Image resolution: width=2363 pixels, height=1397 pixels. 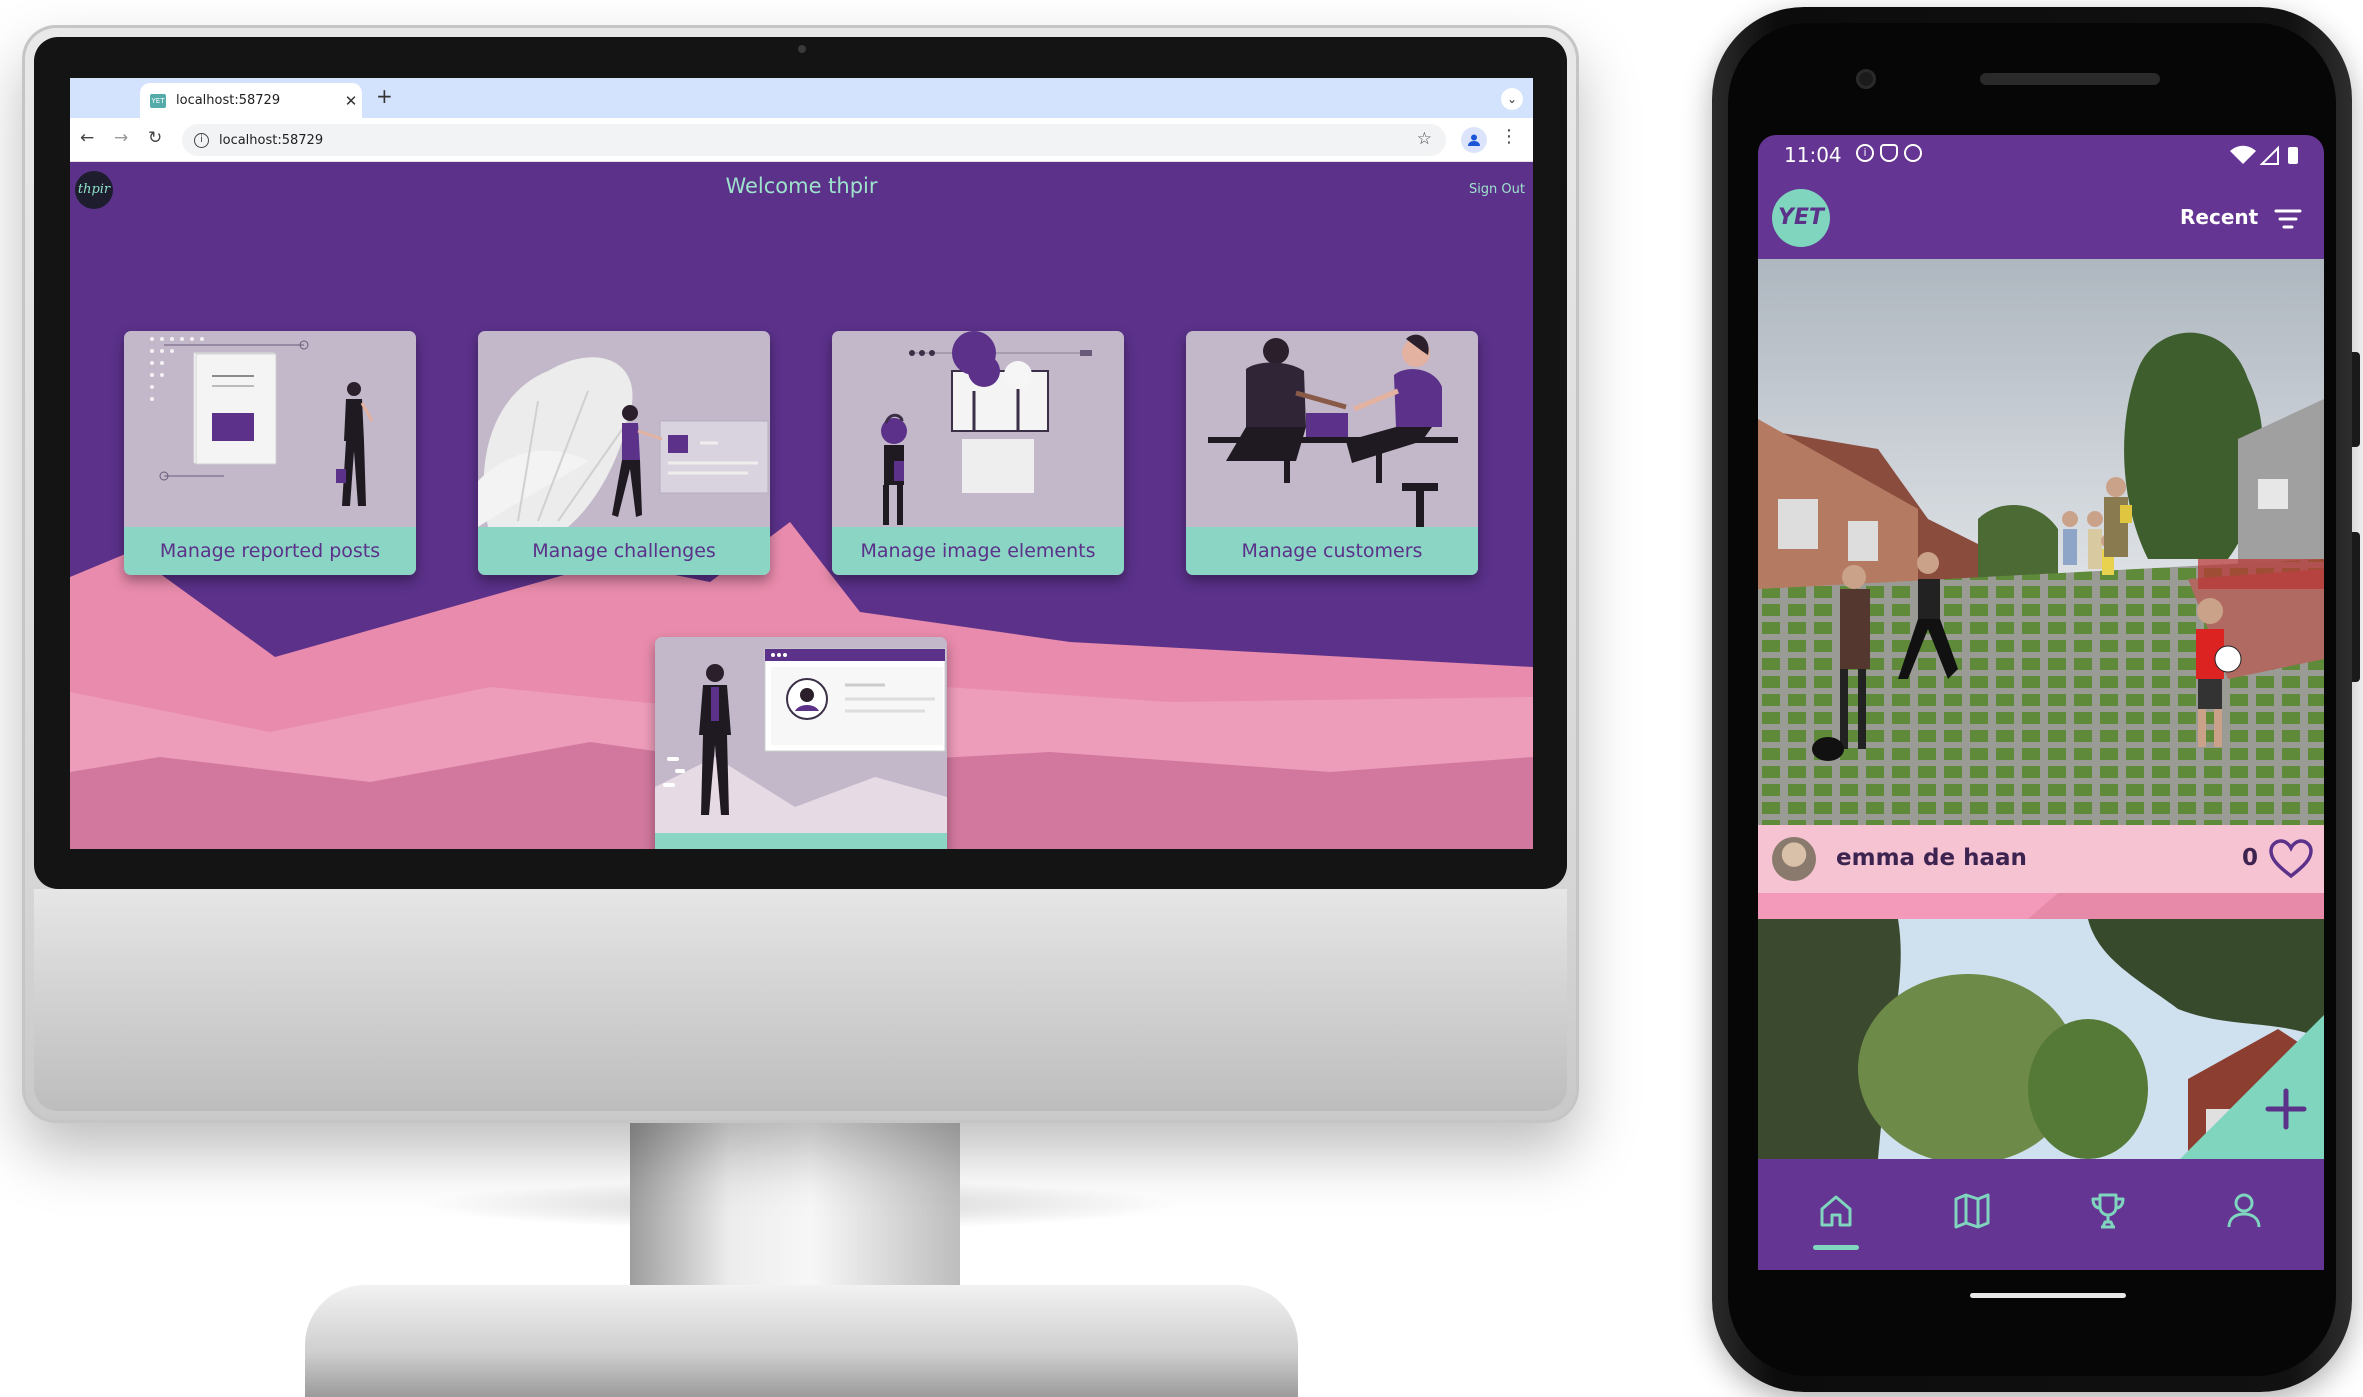 I want to click on add-post-button, so click(x=2252, y=1087).